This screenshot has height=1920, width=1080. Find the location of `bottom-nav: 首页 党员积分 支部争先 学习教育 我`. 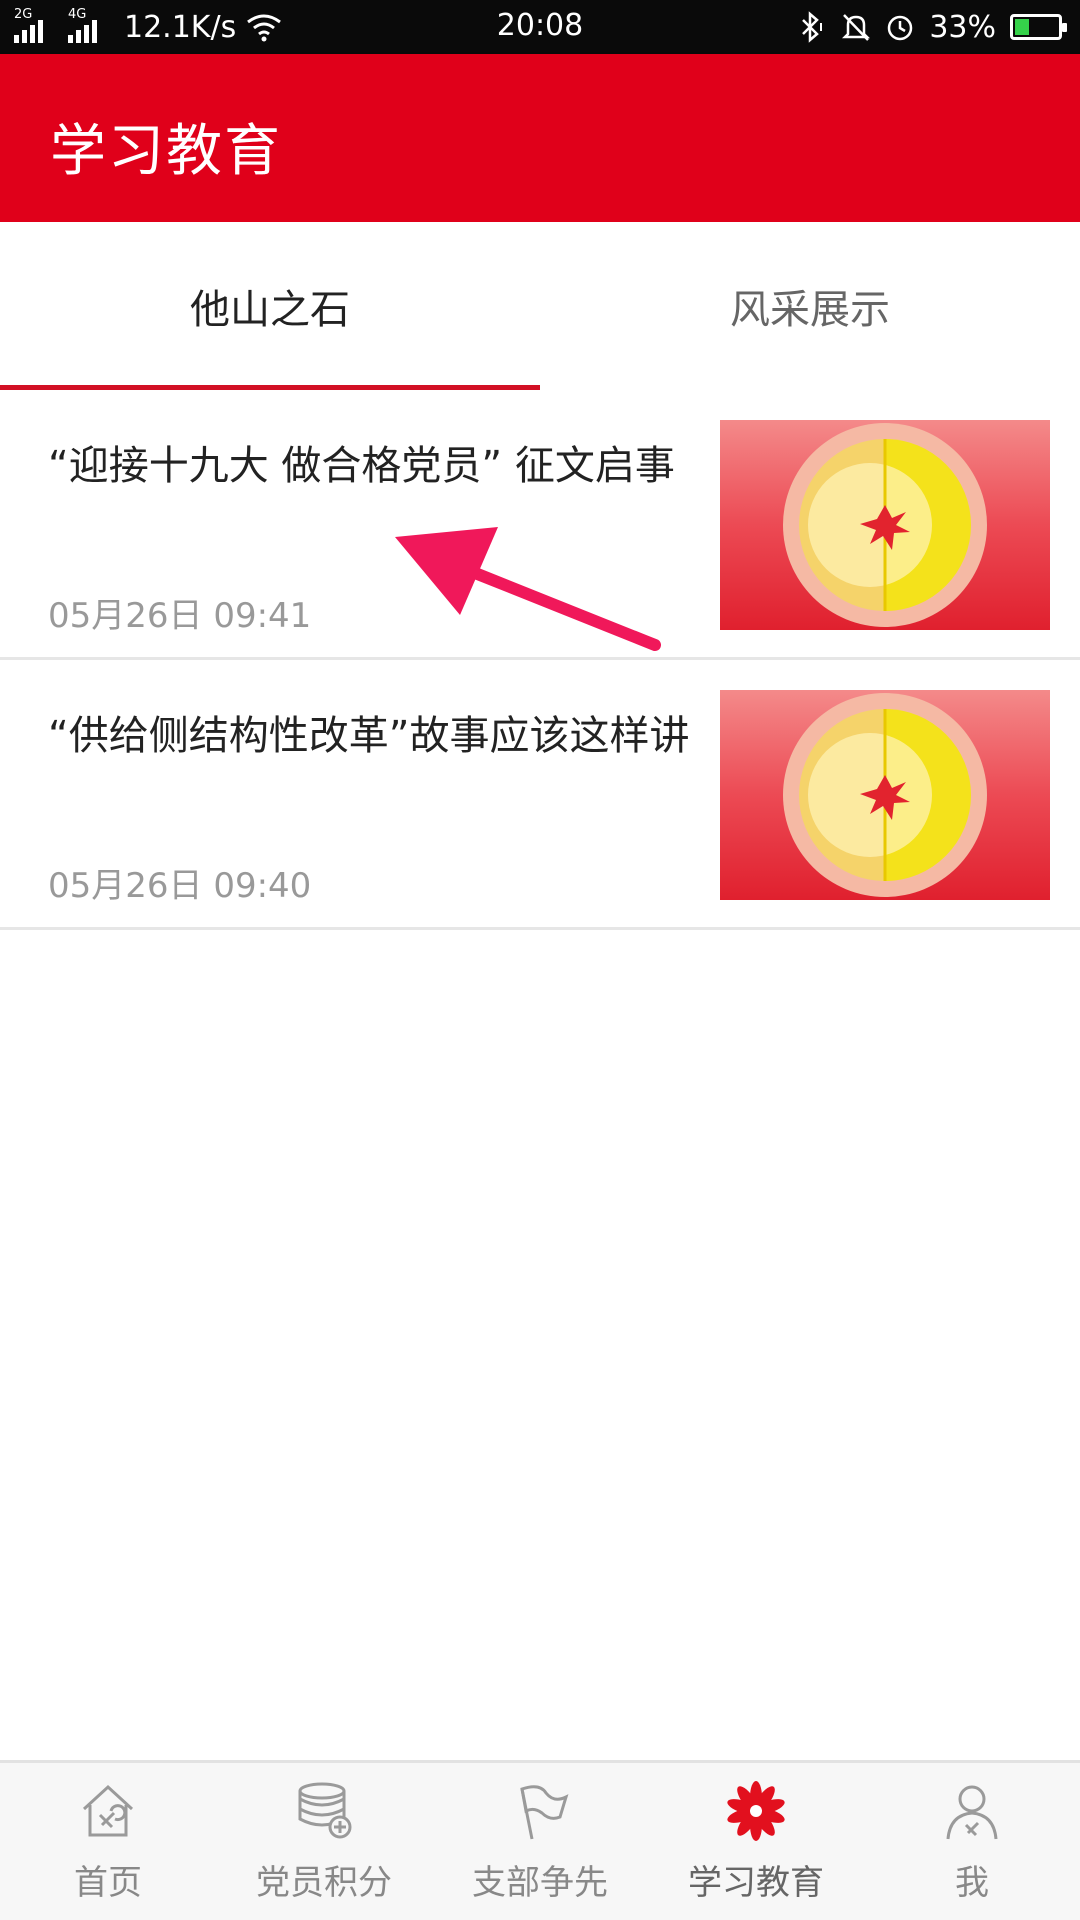

bottom-nav: 首页 党员积分 支部争先 学习教育 我 is located at coordinates (540, 1840).